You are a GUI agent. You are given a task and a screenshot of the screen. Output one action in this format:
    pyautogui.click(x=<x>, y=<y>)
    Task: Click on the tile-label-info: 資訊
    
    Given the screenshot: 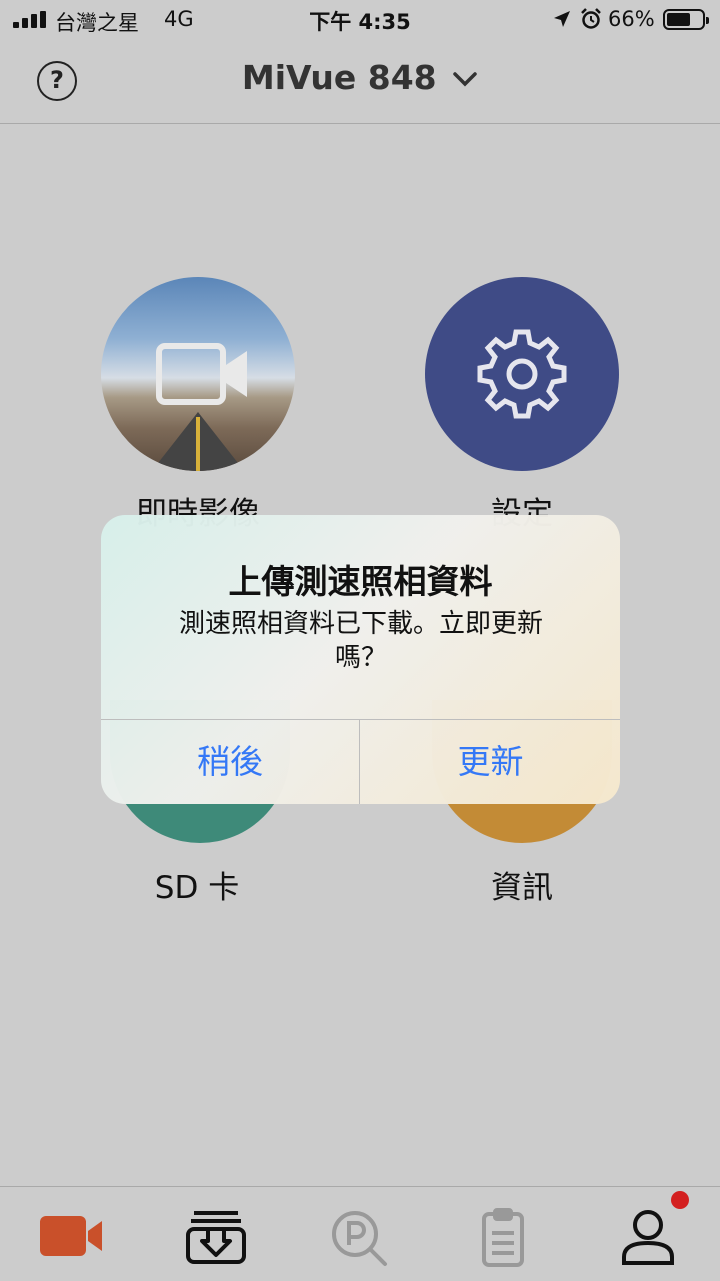 What is the action you would take?
    pyautogui.click(x=522, y=888)
    